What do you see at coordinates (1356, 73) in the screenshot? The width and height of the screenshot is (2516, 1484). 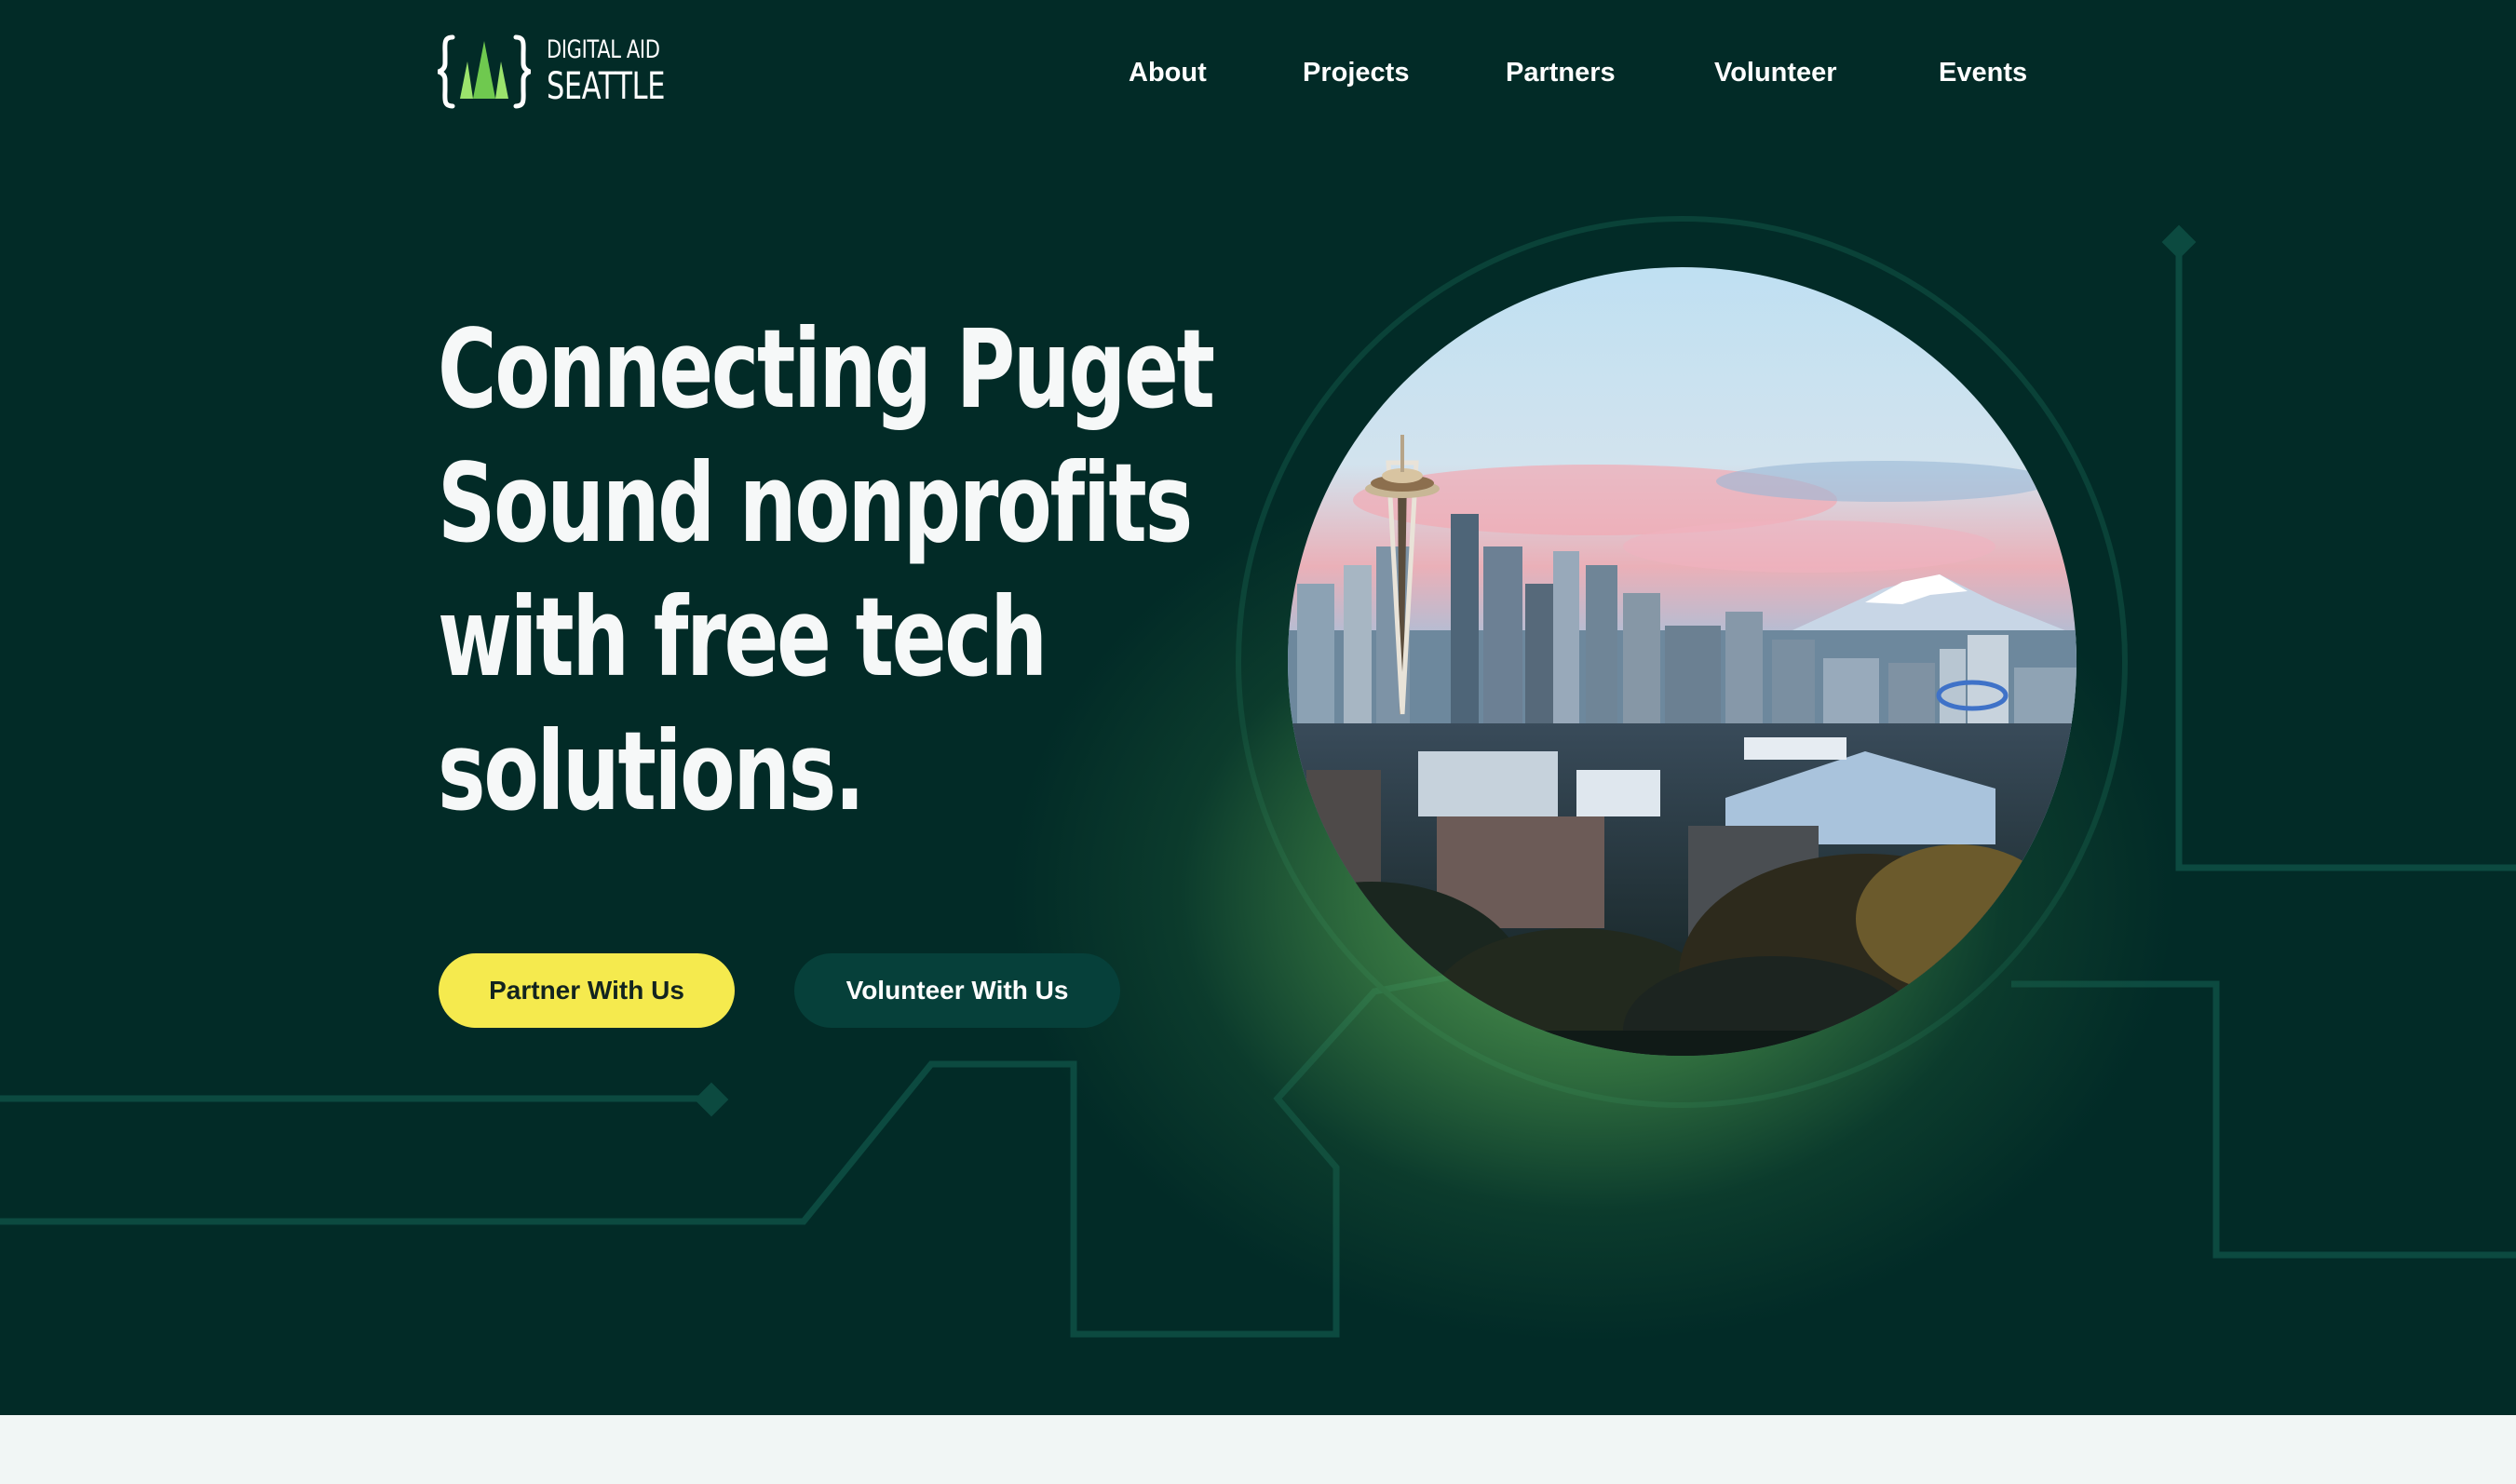 I see `nav-projects: Projects` at bounding box center [1356, 73].